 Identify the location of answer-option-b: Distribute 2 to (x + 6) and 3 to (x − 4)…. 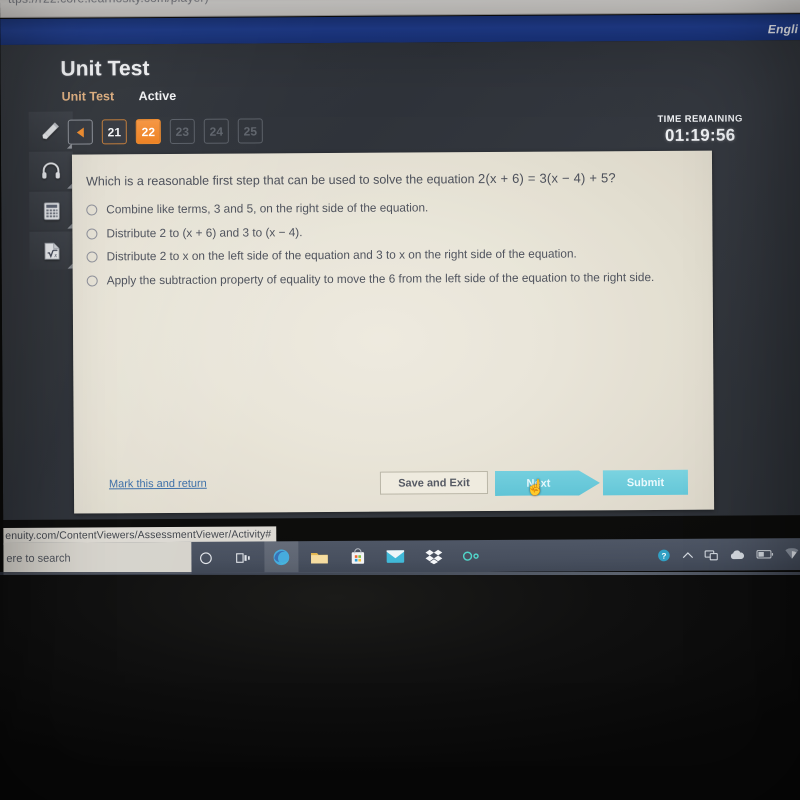
(393, 231).